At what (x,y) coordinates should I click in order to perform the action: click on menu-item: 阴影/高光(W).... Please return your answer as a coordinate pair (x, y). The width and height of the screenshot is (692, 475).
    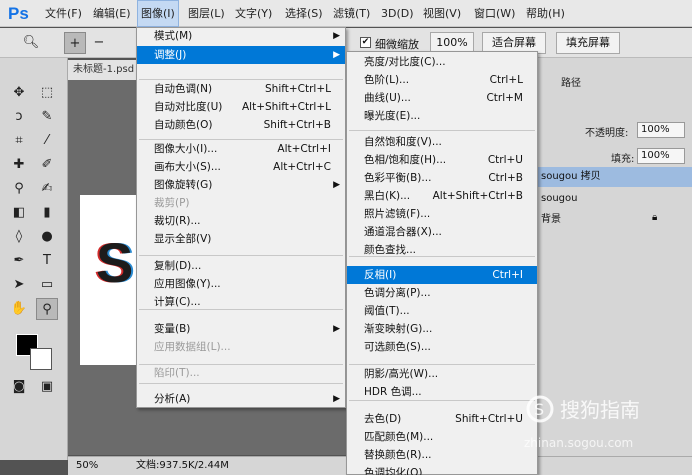
    Looking at the image, I should click on (442, 374).